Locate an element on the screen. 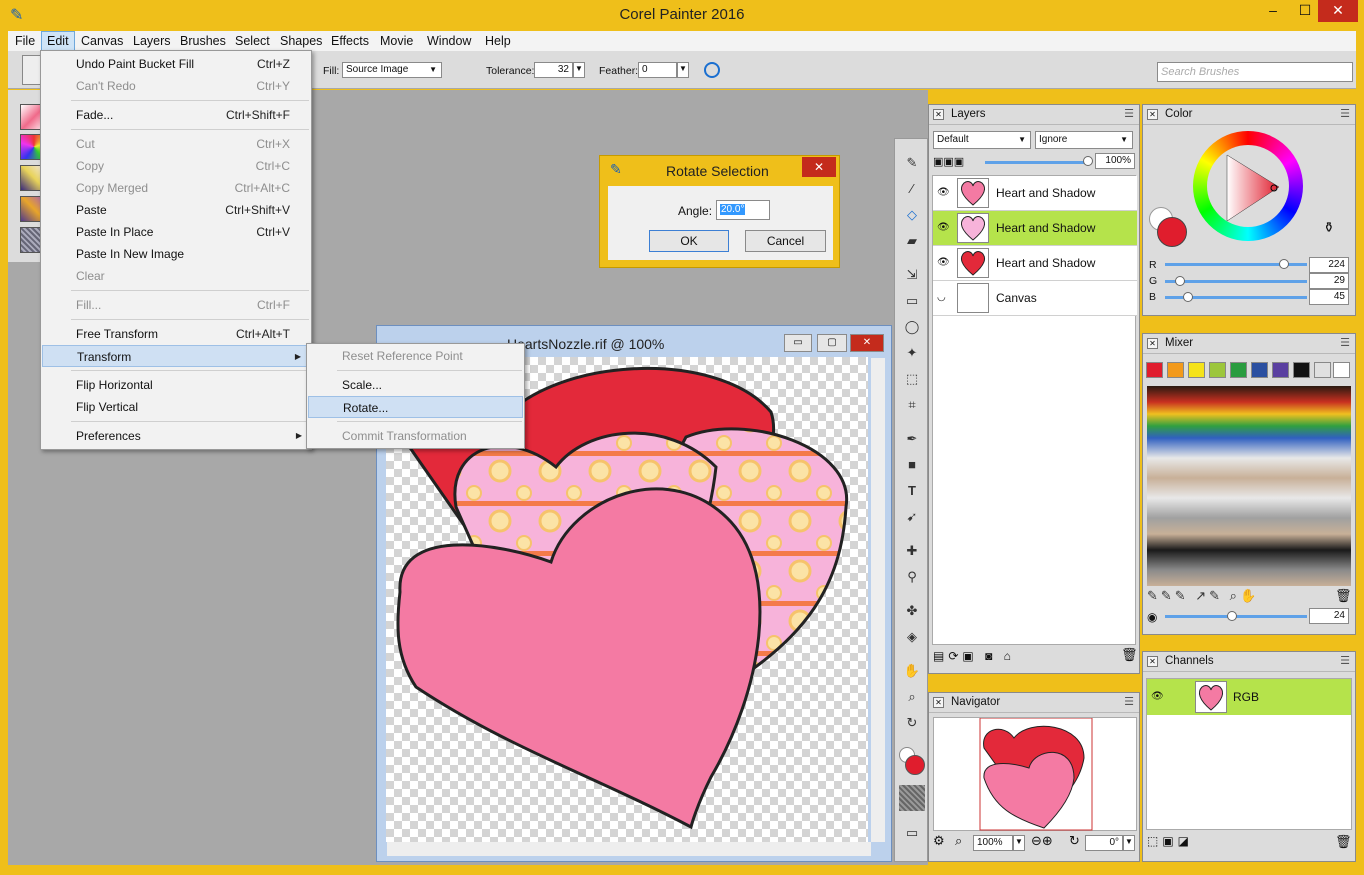 This screenshot has width=1364, height=875. composite-depth-select: Ignore ▼ is located at coordinates (1084, 140).